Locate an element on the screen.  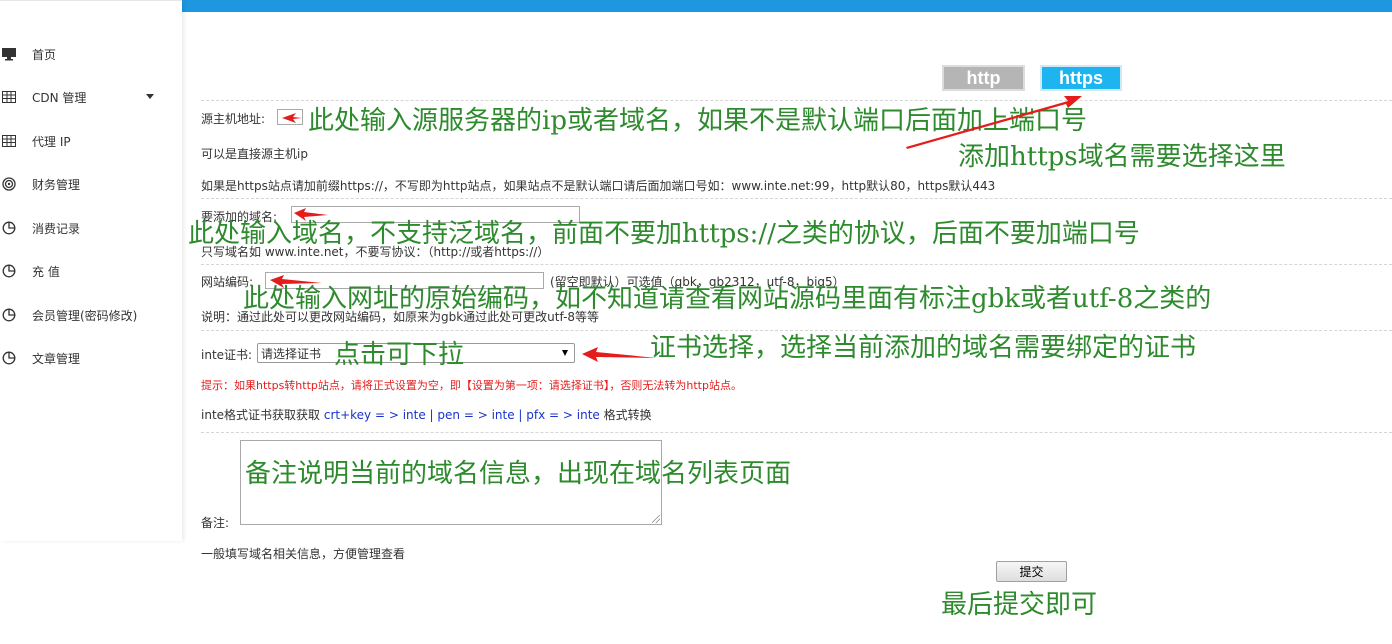
submit-button: 提交 is located at coordinates (1031, 571).